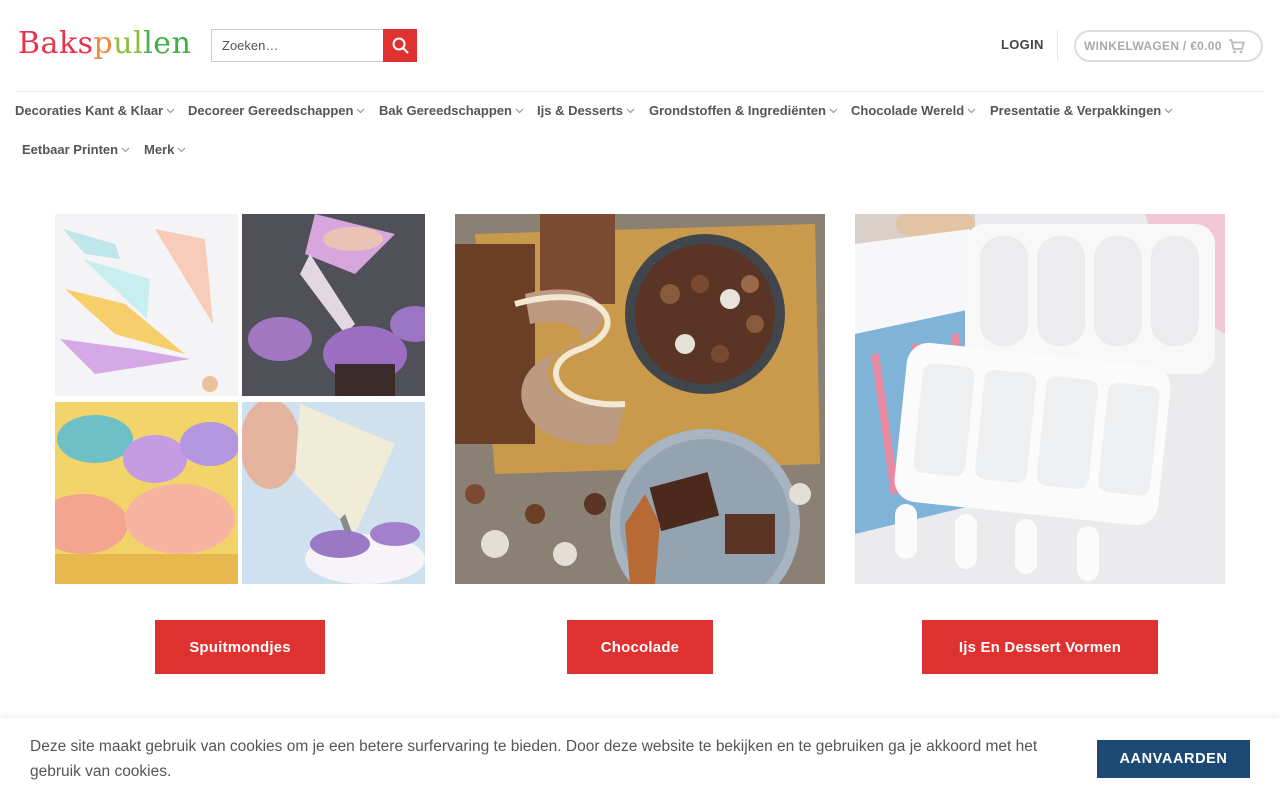 This screenshot has height=800, width=1280. I want to click on nav-item-label: Chocolade Wereld, so click(908, 110).